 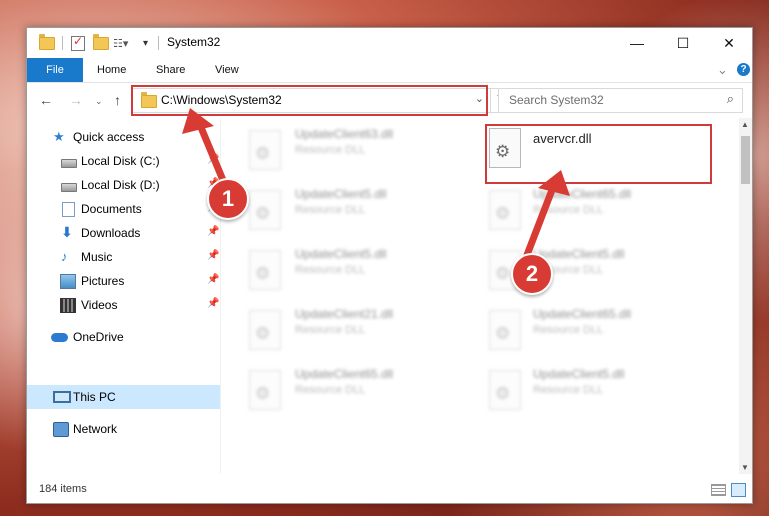 What do you see at coordinates (198, 121) in the screenshot?
I see `arrow-1-head` at bounding box center [198, 121].